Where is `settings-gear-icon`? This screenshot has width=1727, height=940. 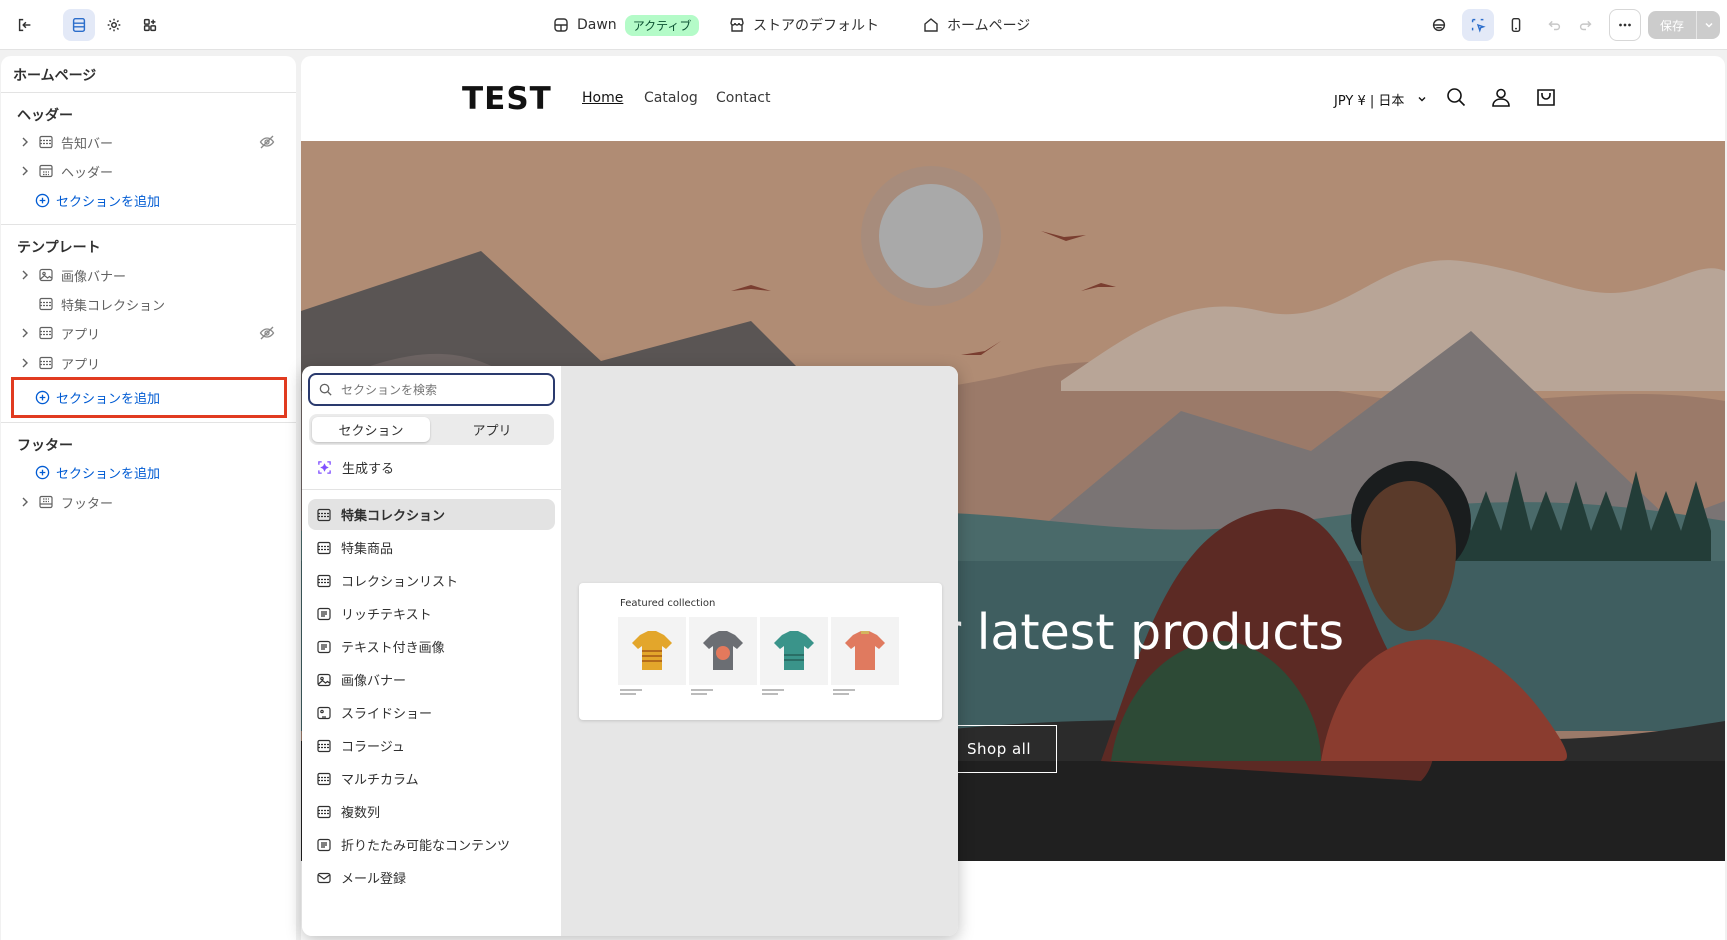
settings-gear-icon is located at coordinates (114, 25).